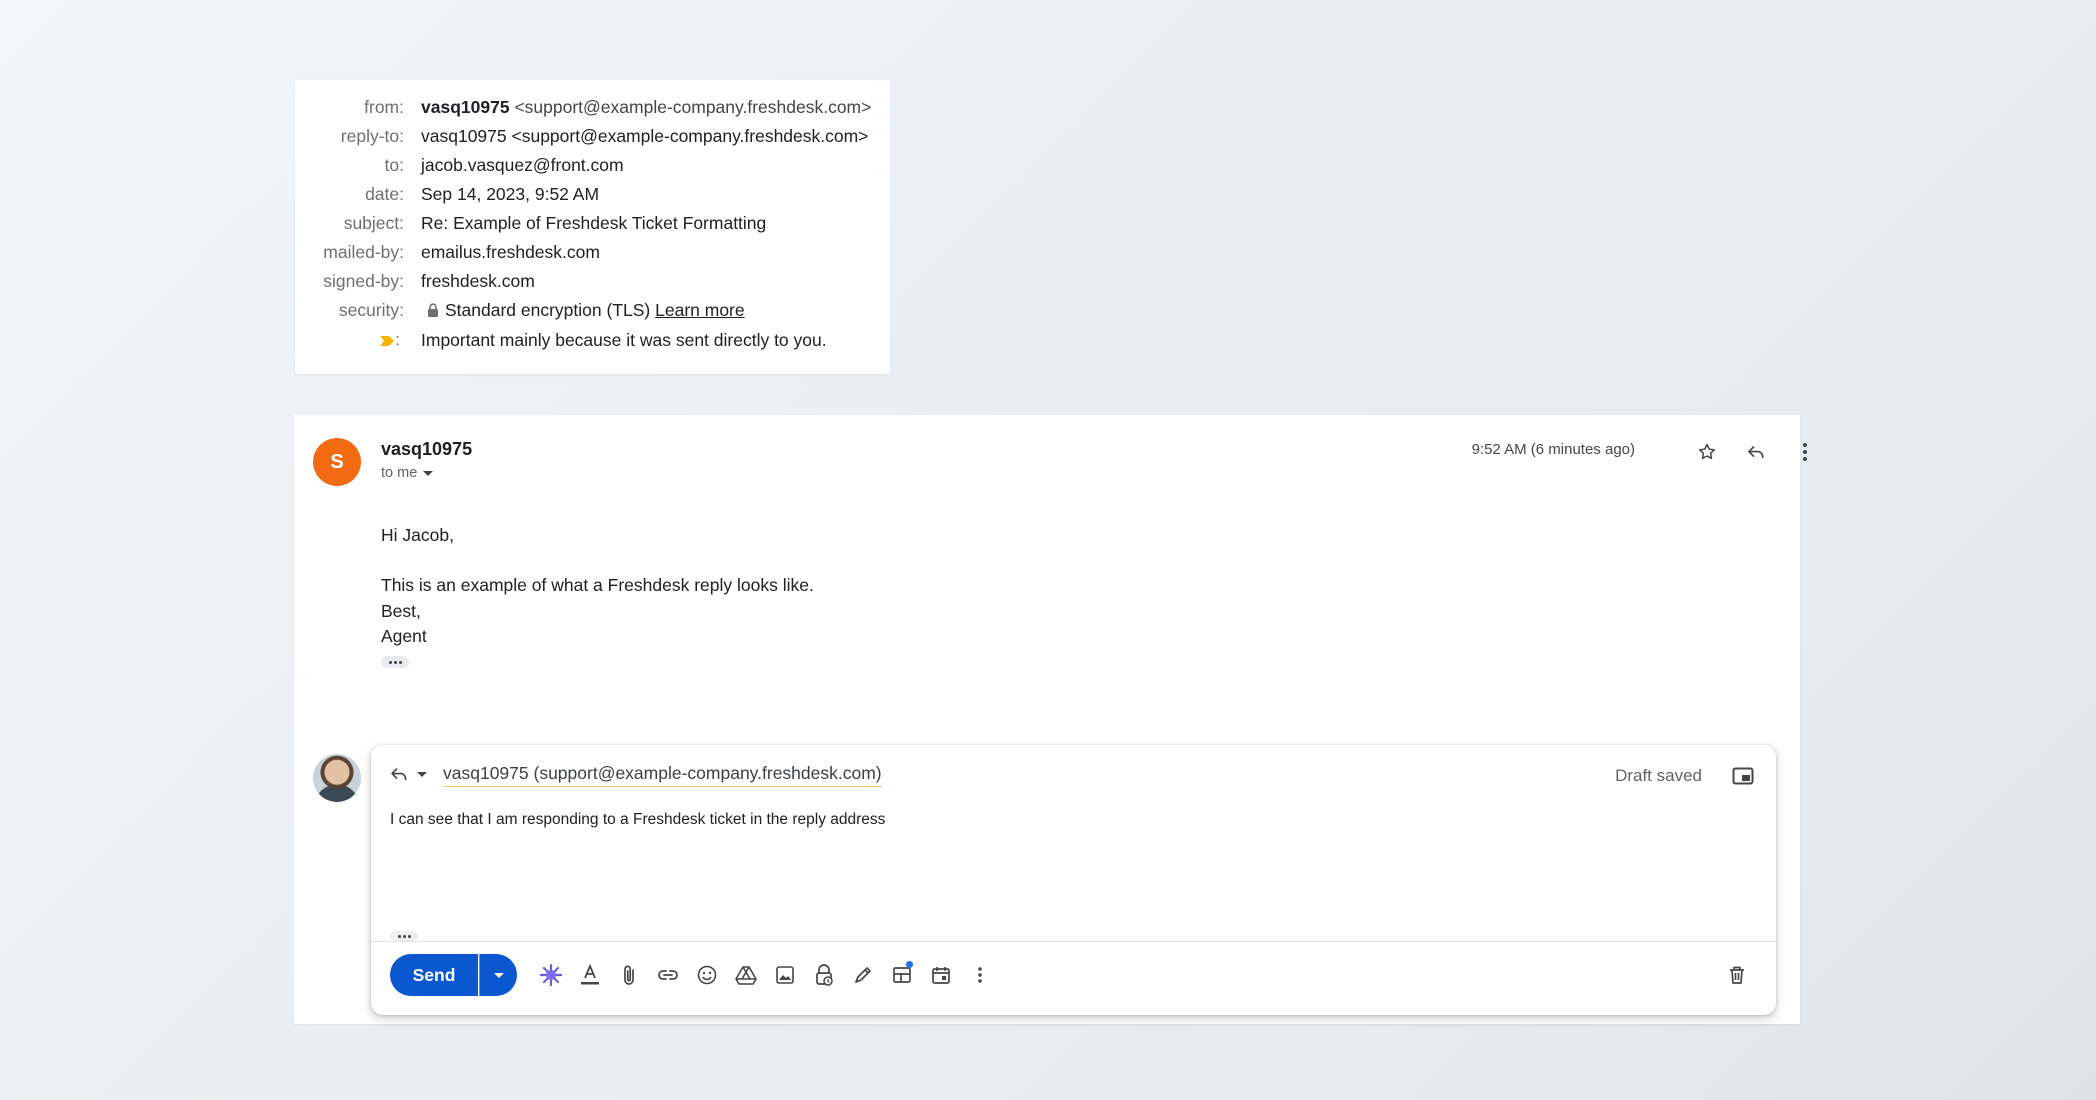 This screenshot has width=2096, height=1100. Describe the element at coordinates (384, 106) in the screenshot. I see `detail-label: from:` at that location.